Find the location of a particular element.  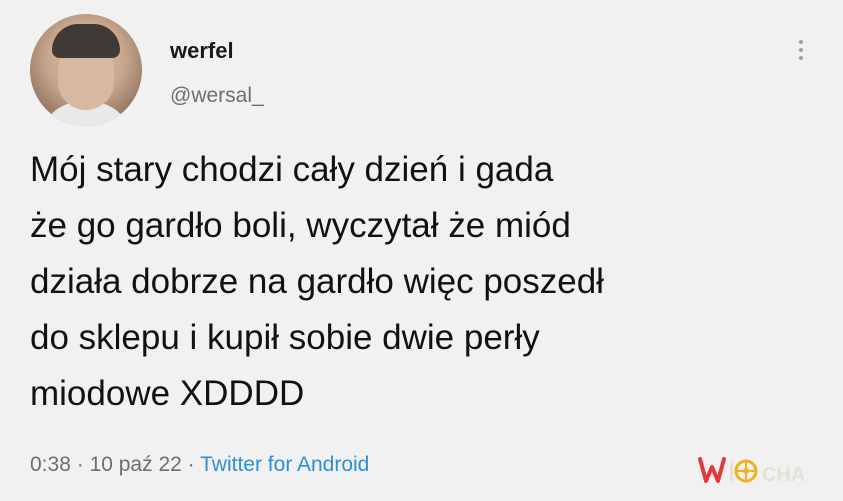

tweet-time: 0:38 is located at coordinates (50, 464).